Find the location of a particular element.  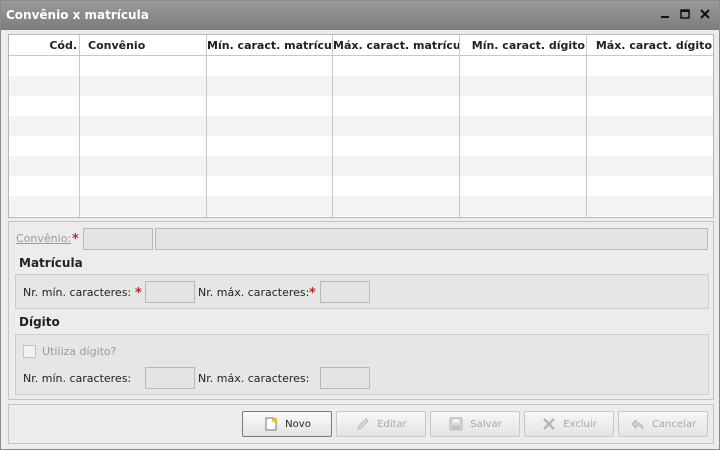

matricula-min-input is located at coordinates (170, 292).